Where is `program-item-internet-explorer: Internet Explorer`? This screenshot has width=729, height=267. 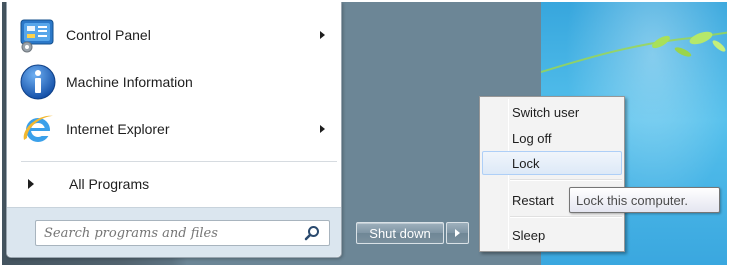 program-item-internet-explorer: Internet Explorer is located at coordinates (174, 129).